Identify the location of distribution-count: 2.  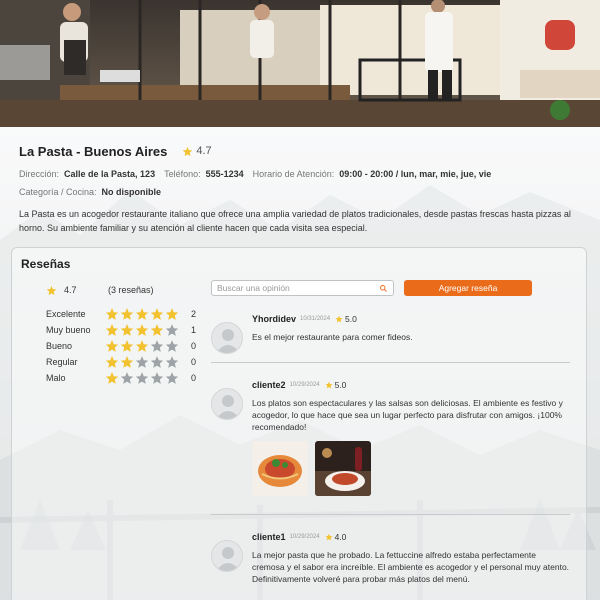
(193, 314).